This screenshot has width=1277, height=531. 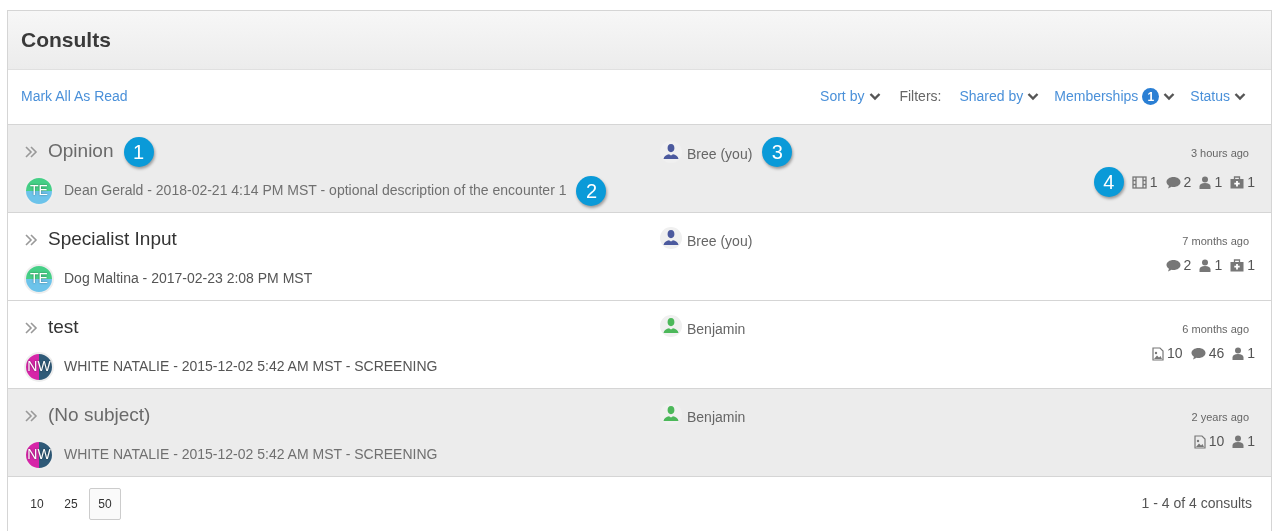 What do you see at coordinates (99, 415) in the screenshot?
I see `consult-subject: (No subject)` at bounding box center [99, 415].